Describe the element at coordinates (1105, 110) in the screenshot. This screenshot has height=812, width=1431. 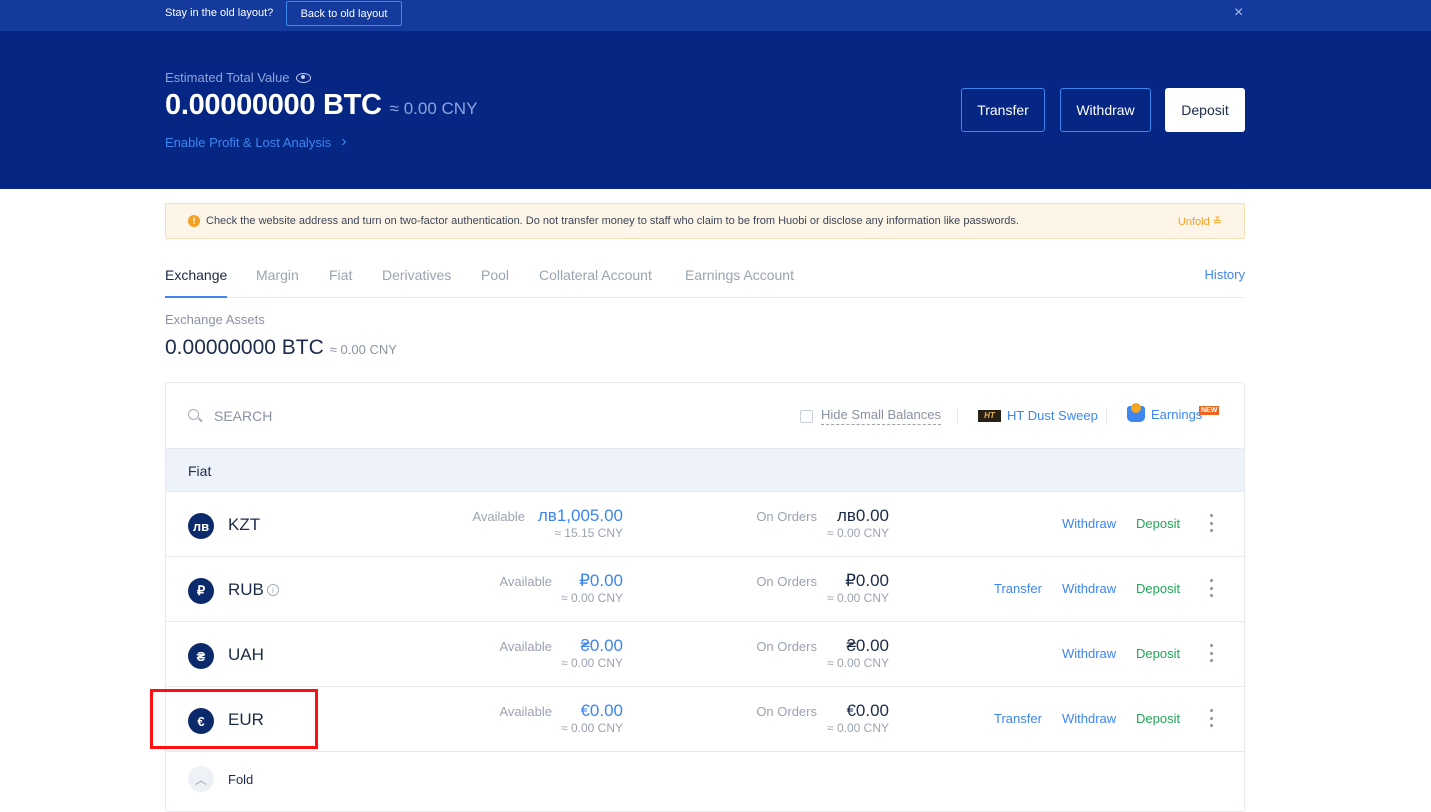
I see `withdraw-button: Withdraw` at that location.